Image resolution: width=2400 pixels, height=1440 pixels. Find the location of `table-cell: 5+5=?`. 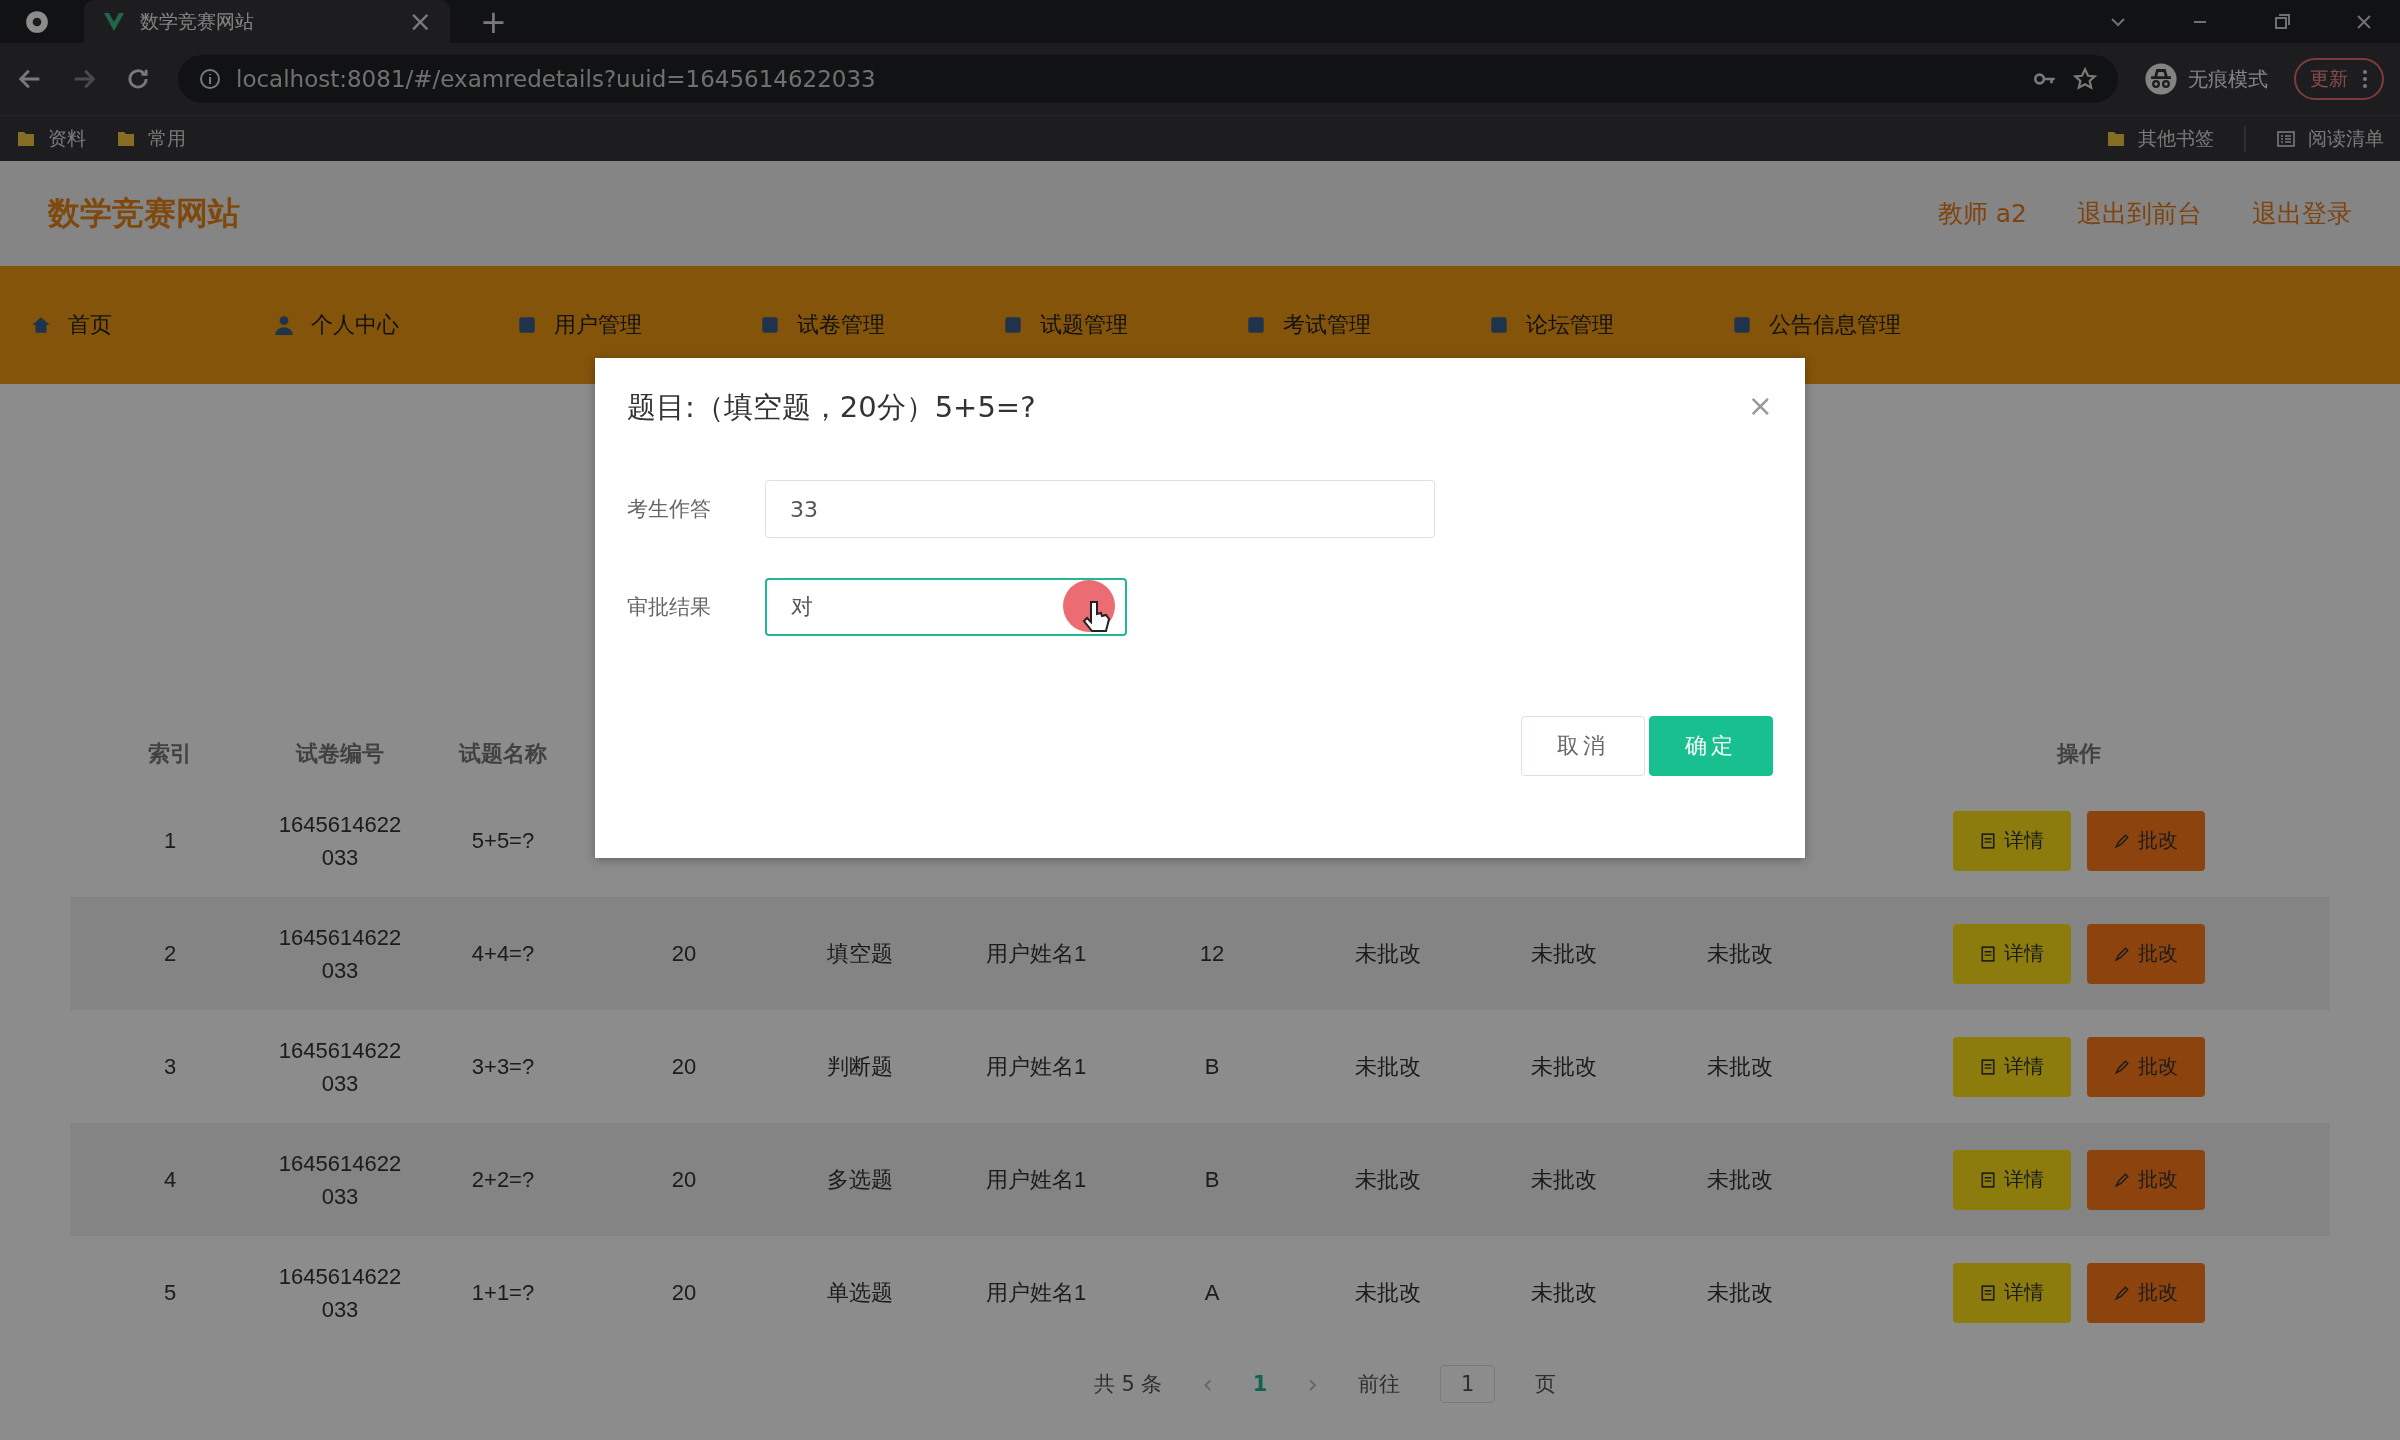

table-cell: 5+5=? is located at coordinates (503, 840).